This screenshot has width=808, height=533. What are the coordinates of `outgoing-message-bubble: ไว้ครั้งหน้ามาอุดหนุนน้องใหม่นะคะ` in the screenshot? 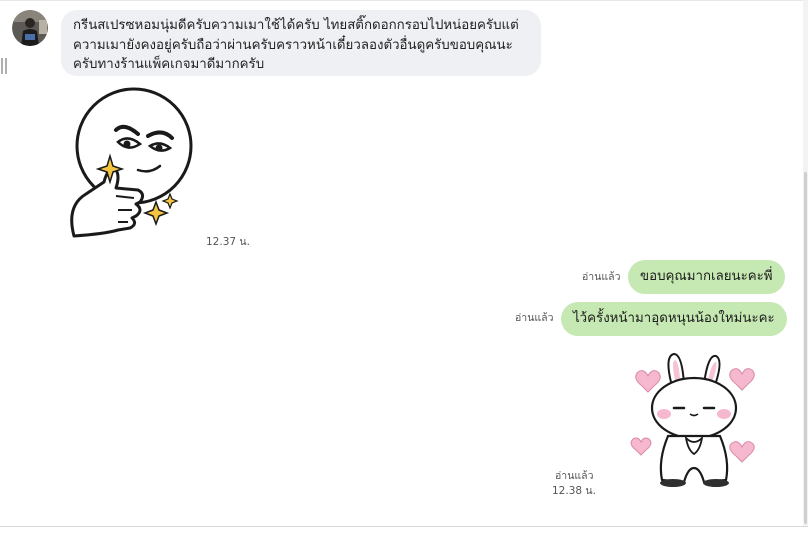 It's located at (674, 319).